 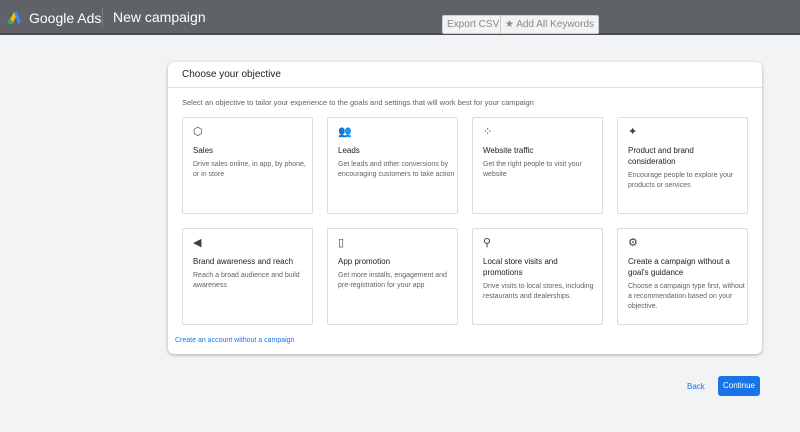 What do you see at coordinates (231, 74) in the screenshot?
I see `card-title: Choose your objective` at bounding box center [231, 74].